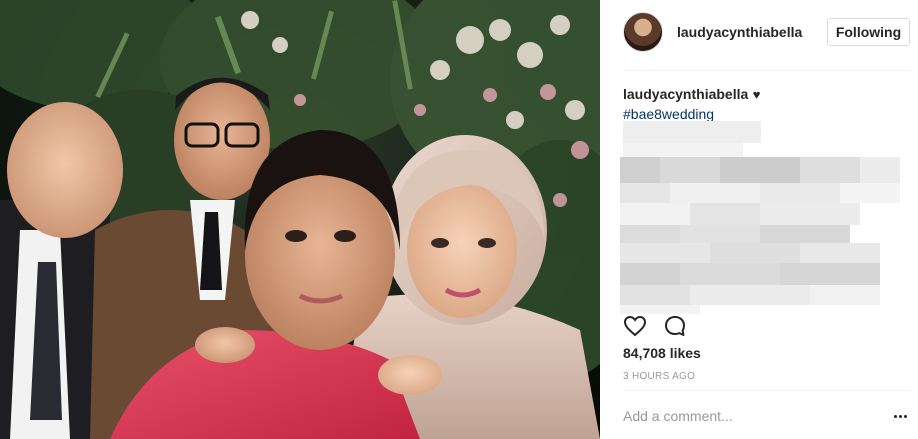  I want to click on action-bar, so click(766, 326).